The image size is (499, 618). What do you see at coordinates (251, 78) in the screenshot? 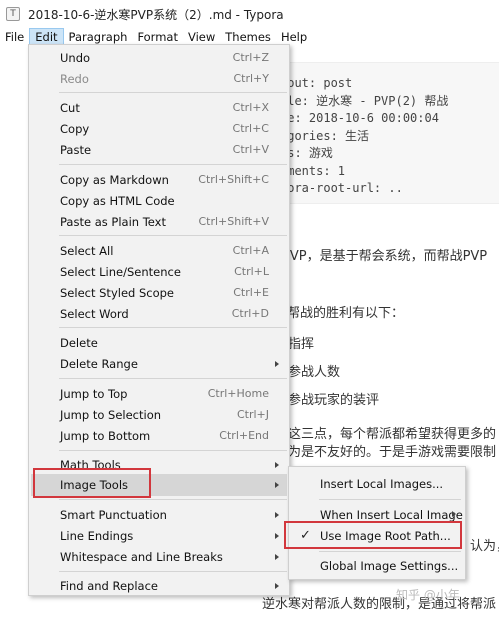
I see `shortcut: Ctrl+Y` at bounding box center [251, 78].